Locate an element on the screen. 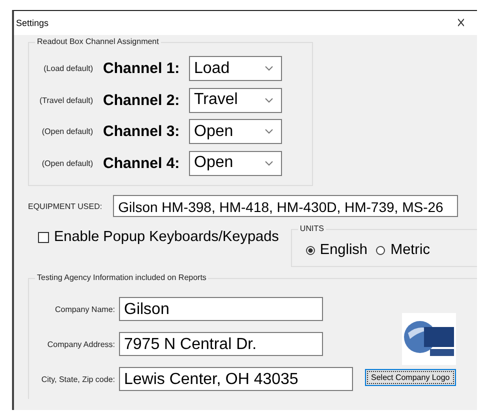 The width and height of the screenshot is (479, 411). logo-icon is located at coordinates (429, 339).